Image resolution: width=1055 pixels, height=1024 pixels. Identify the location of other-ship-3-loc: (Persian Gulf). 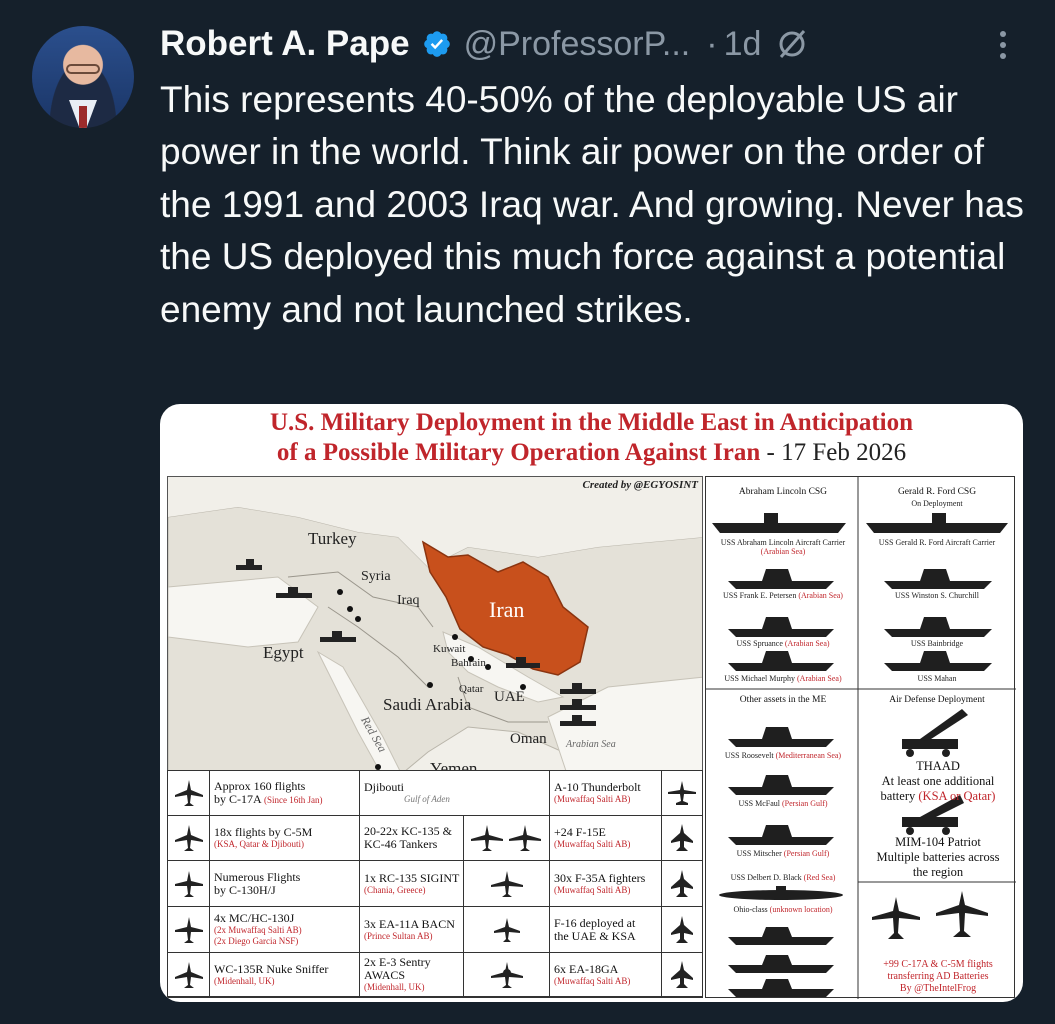
(806, 853).